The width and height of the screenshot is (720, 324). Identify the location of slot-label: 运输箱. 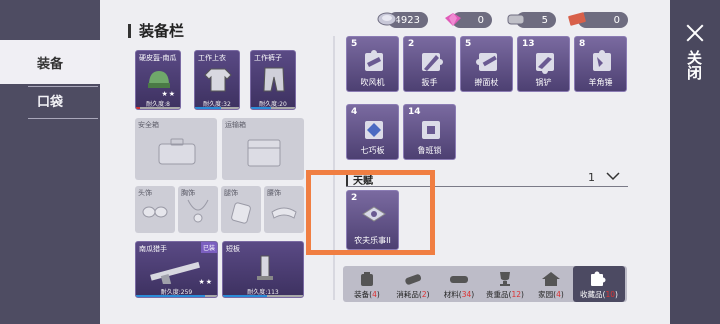
(235, 125).